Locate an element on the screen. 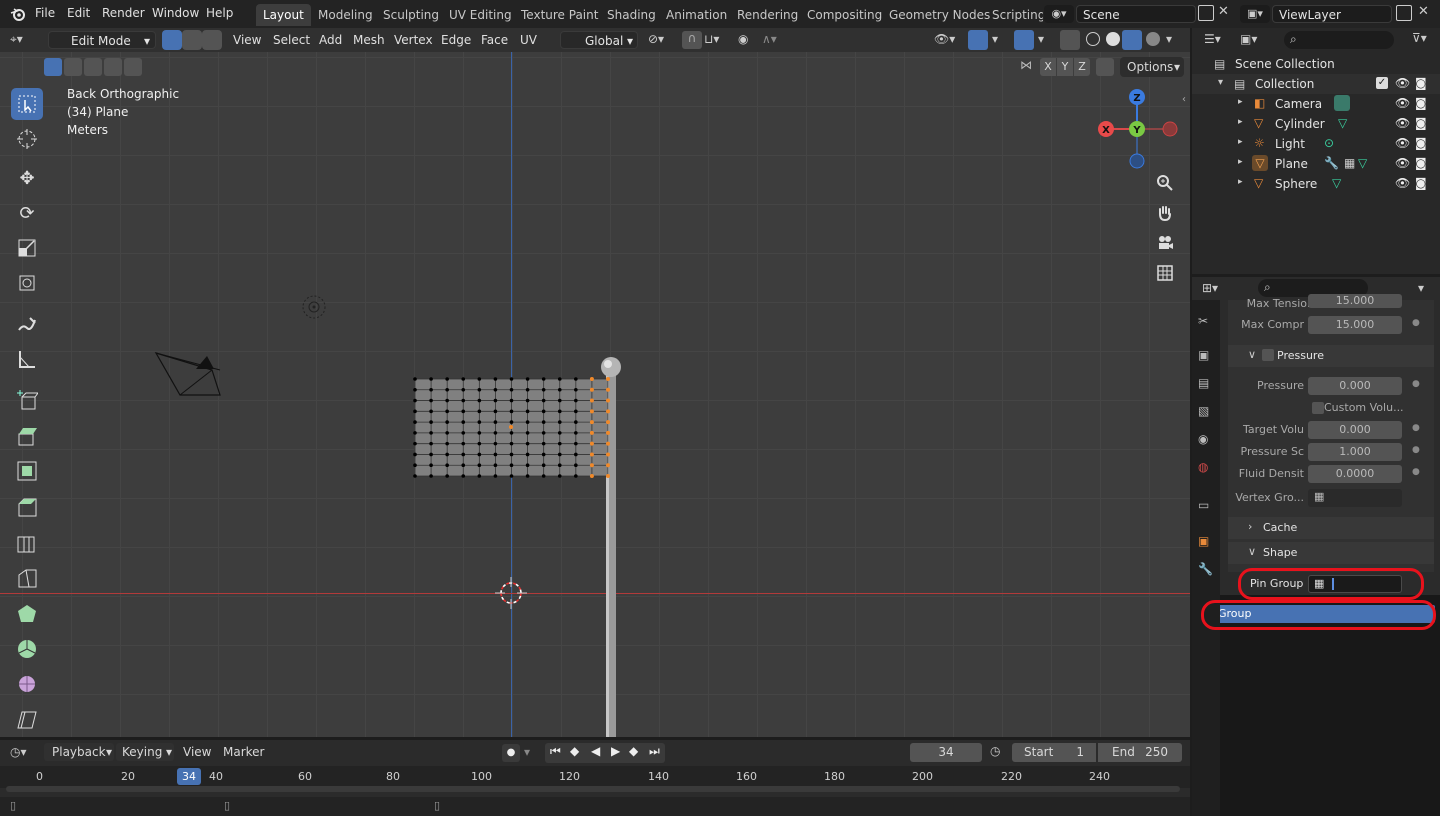 This screenshot has height=816, width=1440. menu-mesh: Mesh is located at coordinates (369, 40).